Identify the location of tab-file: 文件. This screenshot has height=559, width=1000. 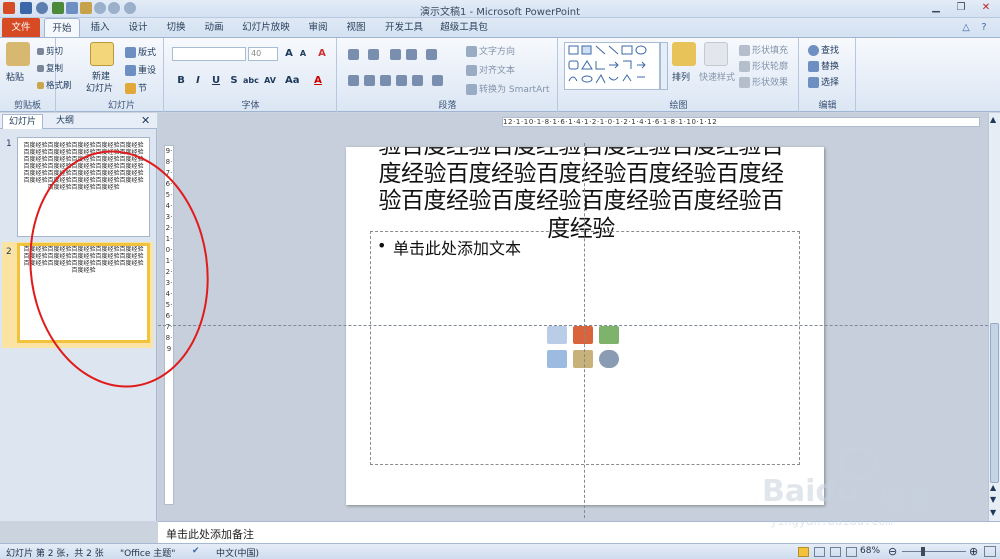
(21, 27).